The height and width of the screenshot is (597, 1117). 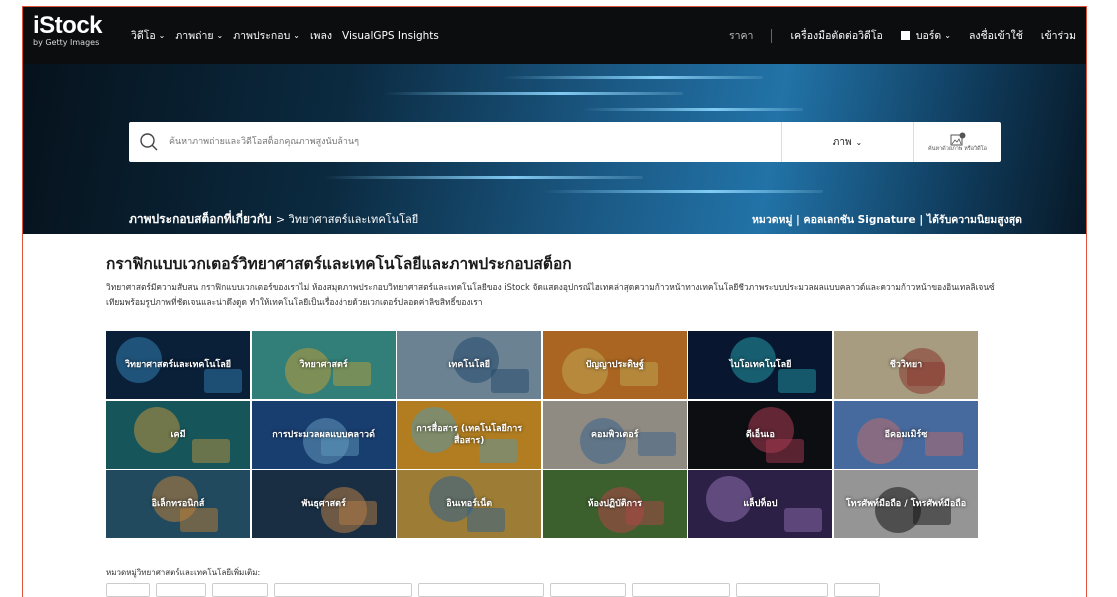 I want to click on category-tile-label: ดีเอ็นเอ, so click(x=760, y=434).